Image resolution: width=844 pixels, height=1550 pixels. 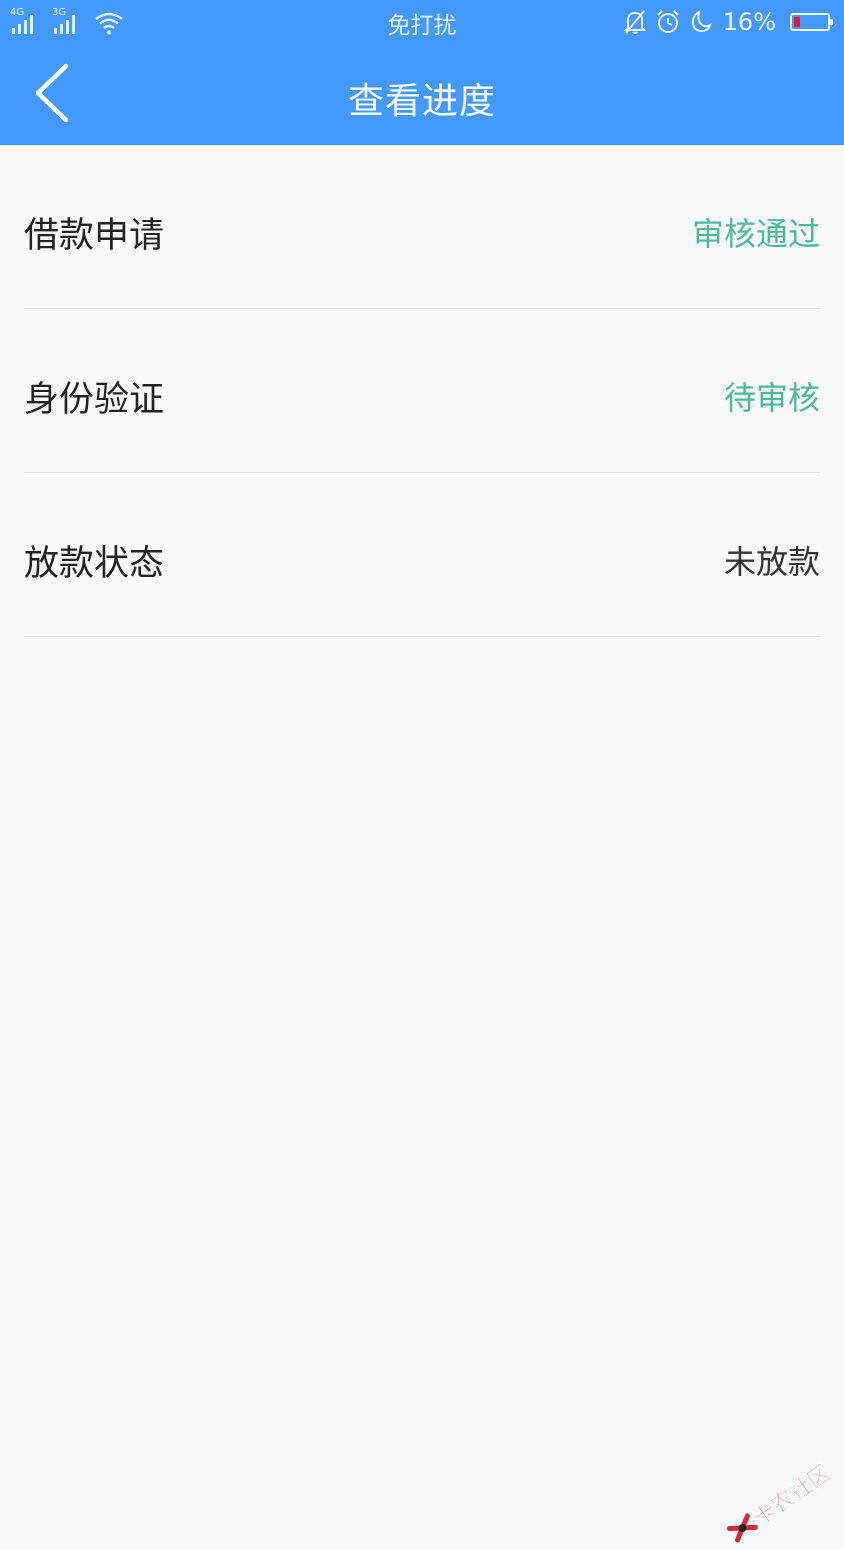 I want to click on nav-bar: 查看进度, so click(x=422, y=94).